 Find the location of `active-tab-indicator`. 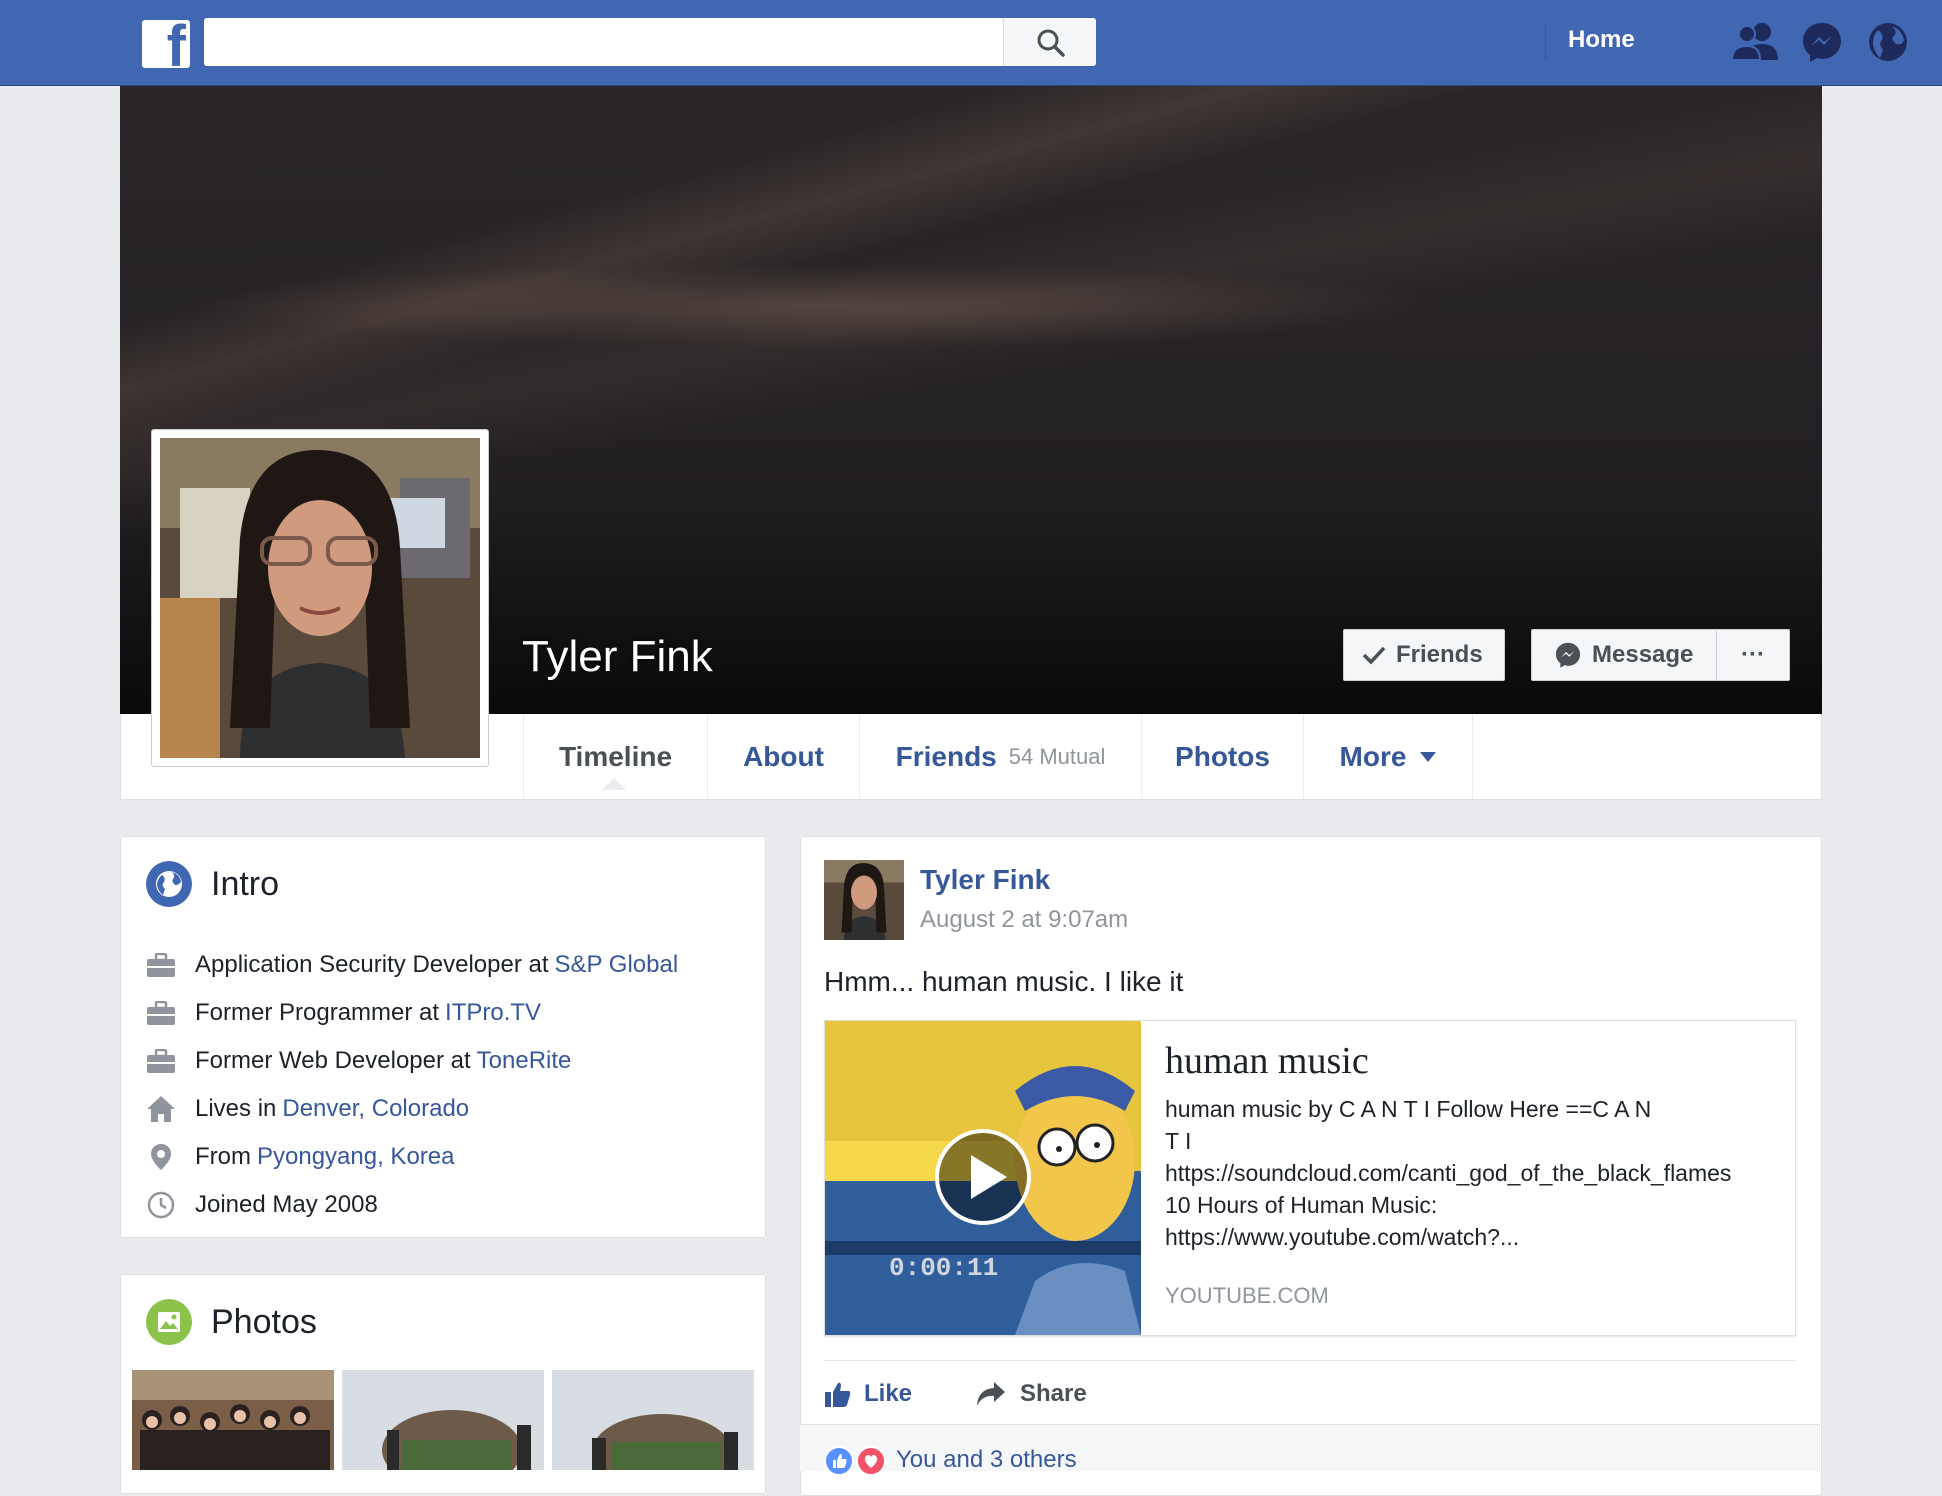

active-tab-indicator is located at coordinates (614, 784).